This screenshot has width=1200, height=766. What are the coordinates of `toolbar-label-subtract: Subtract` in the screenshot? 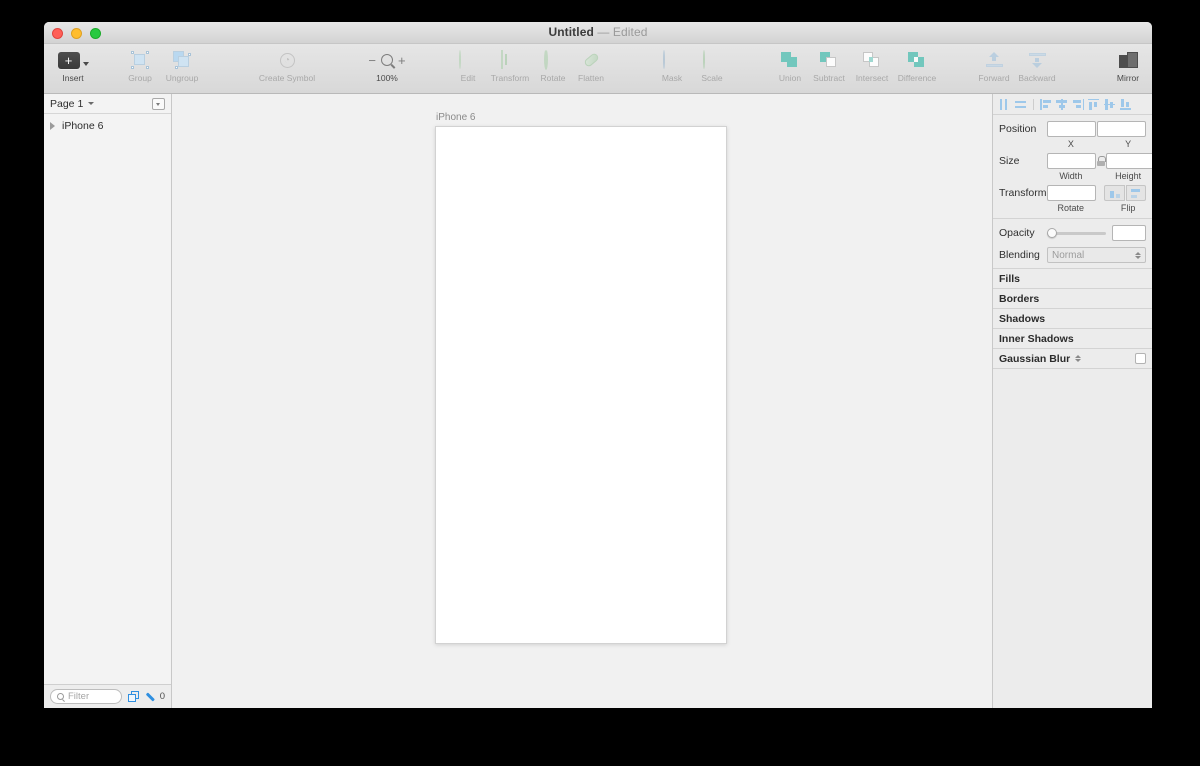 It's located at (829, 78).